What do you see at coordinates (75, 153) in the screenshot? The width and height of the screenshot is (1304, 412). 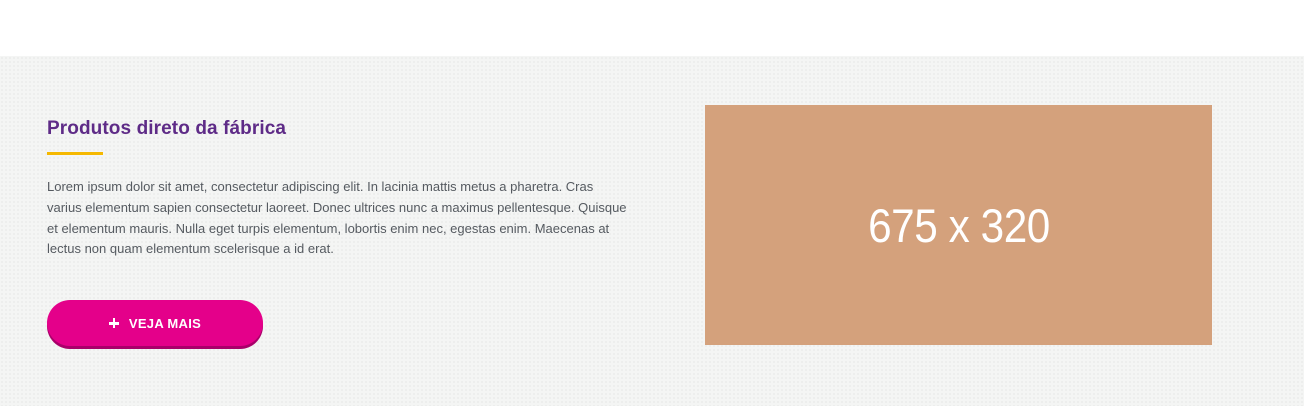 I see `title-underline` at bounding box center [75, 153].